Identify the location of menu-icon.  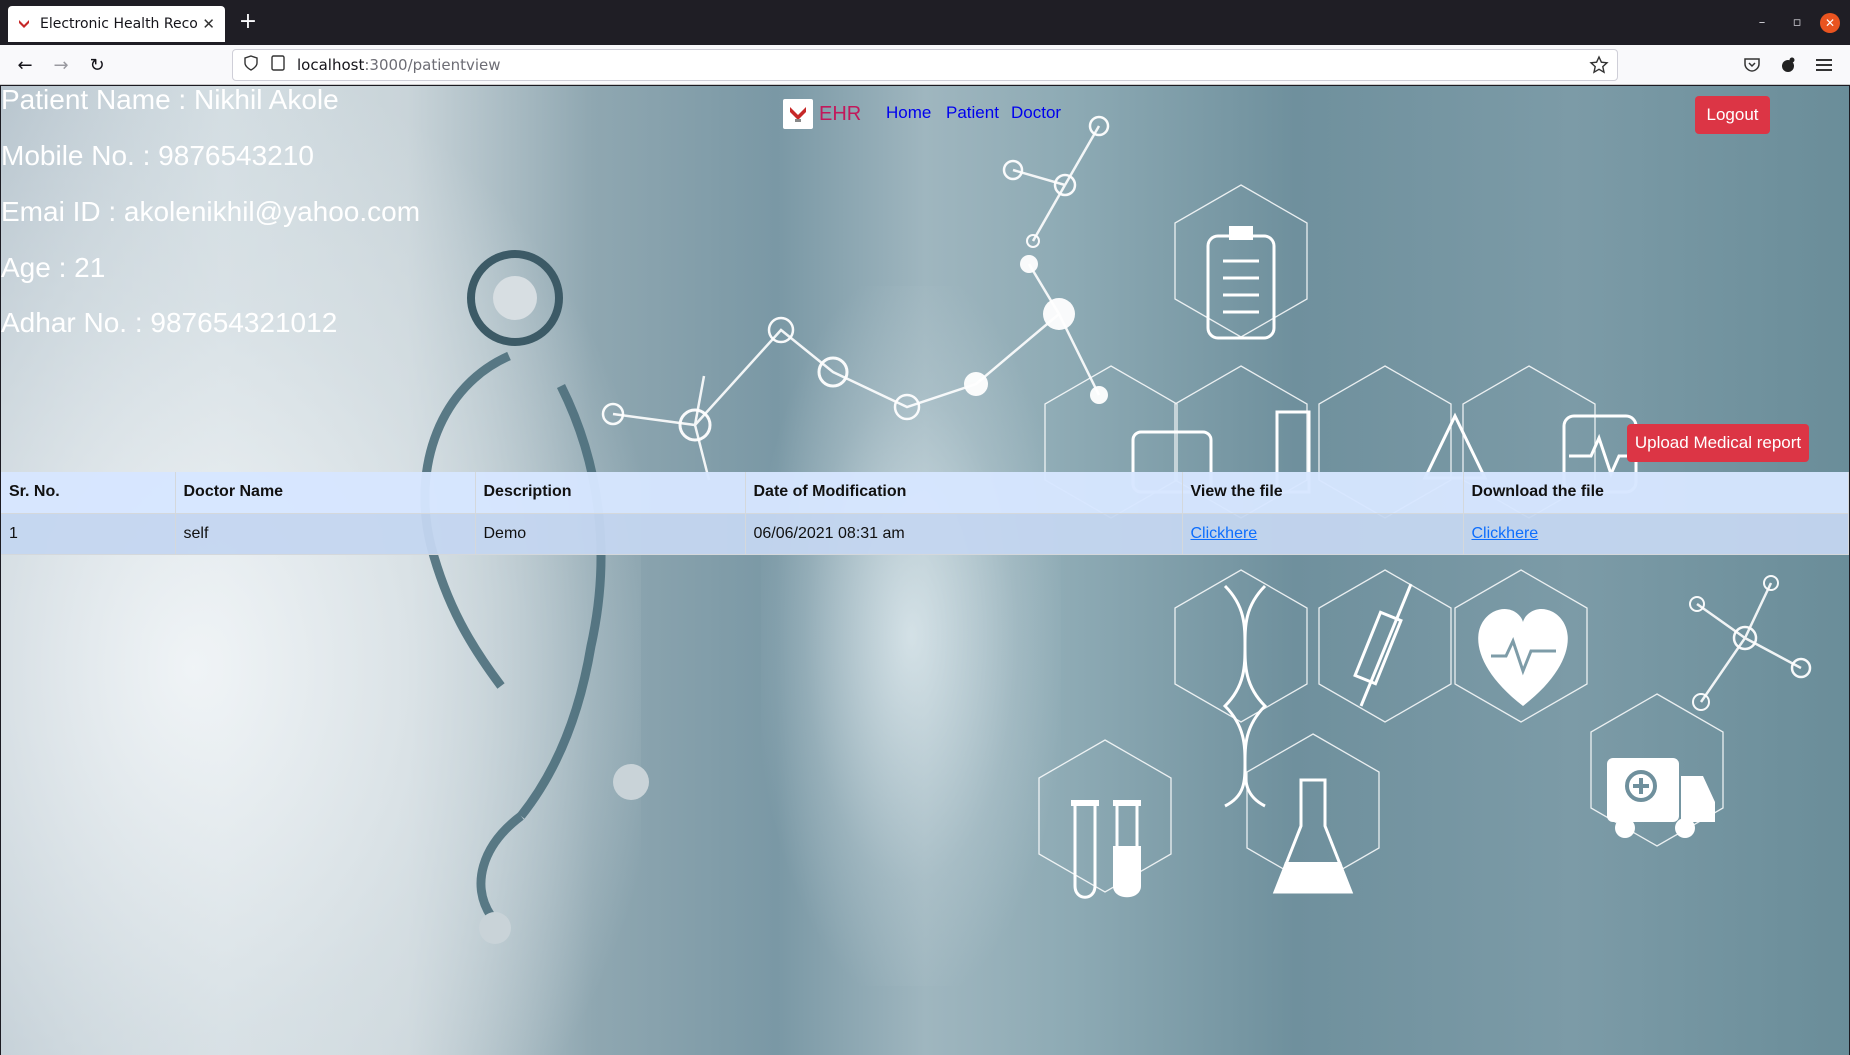
(1824, 65).